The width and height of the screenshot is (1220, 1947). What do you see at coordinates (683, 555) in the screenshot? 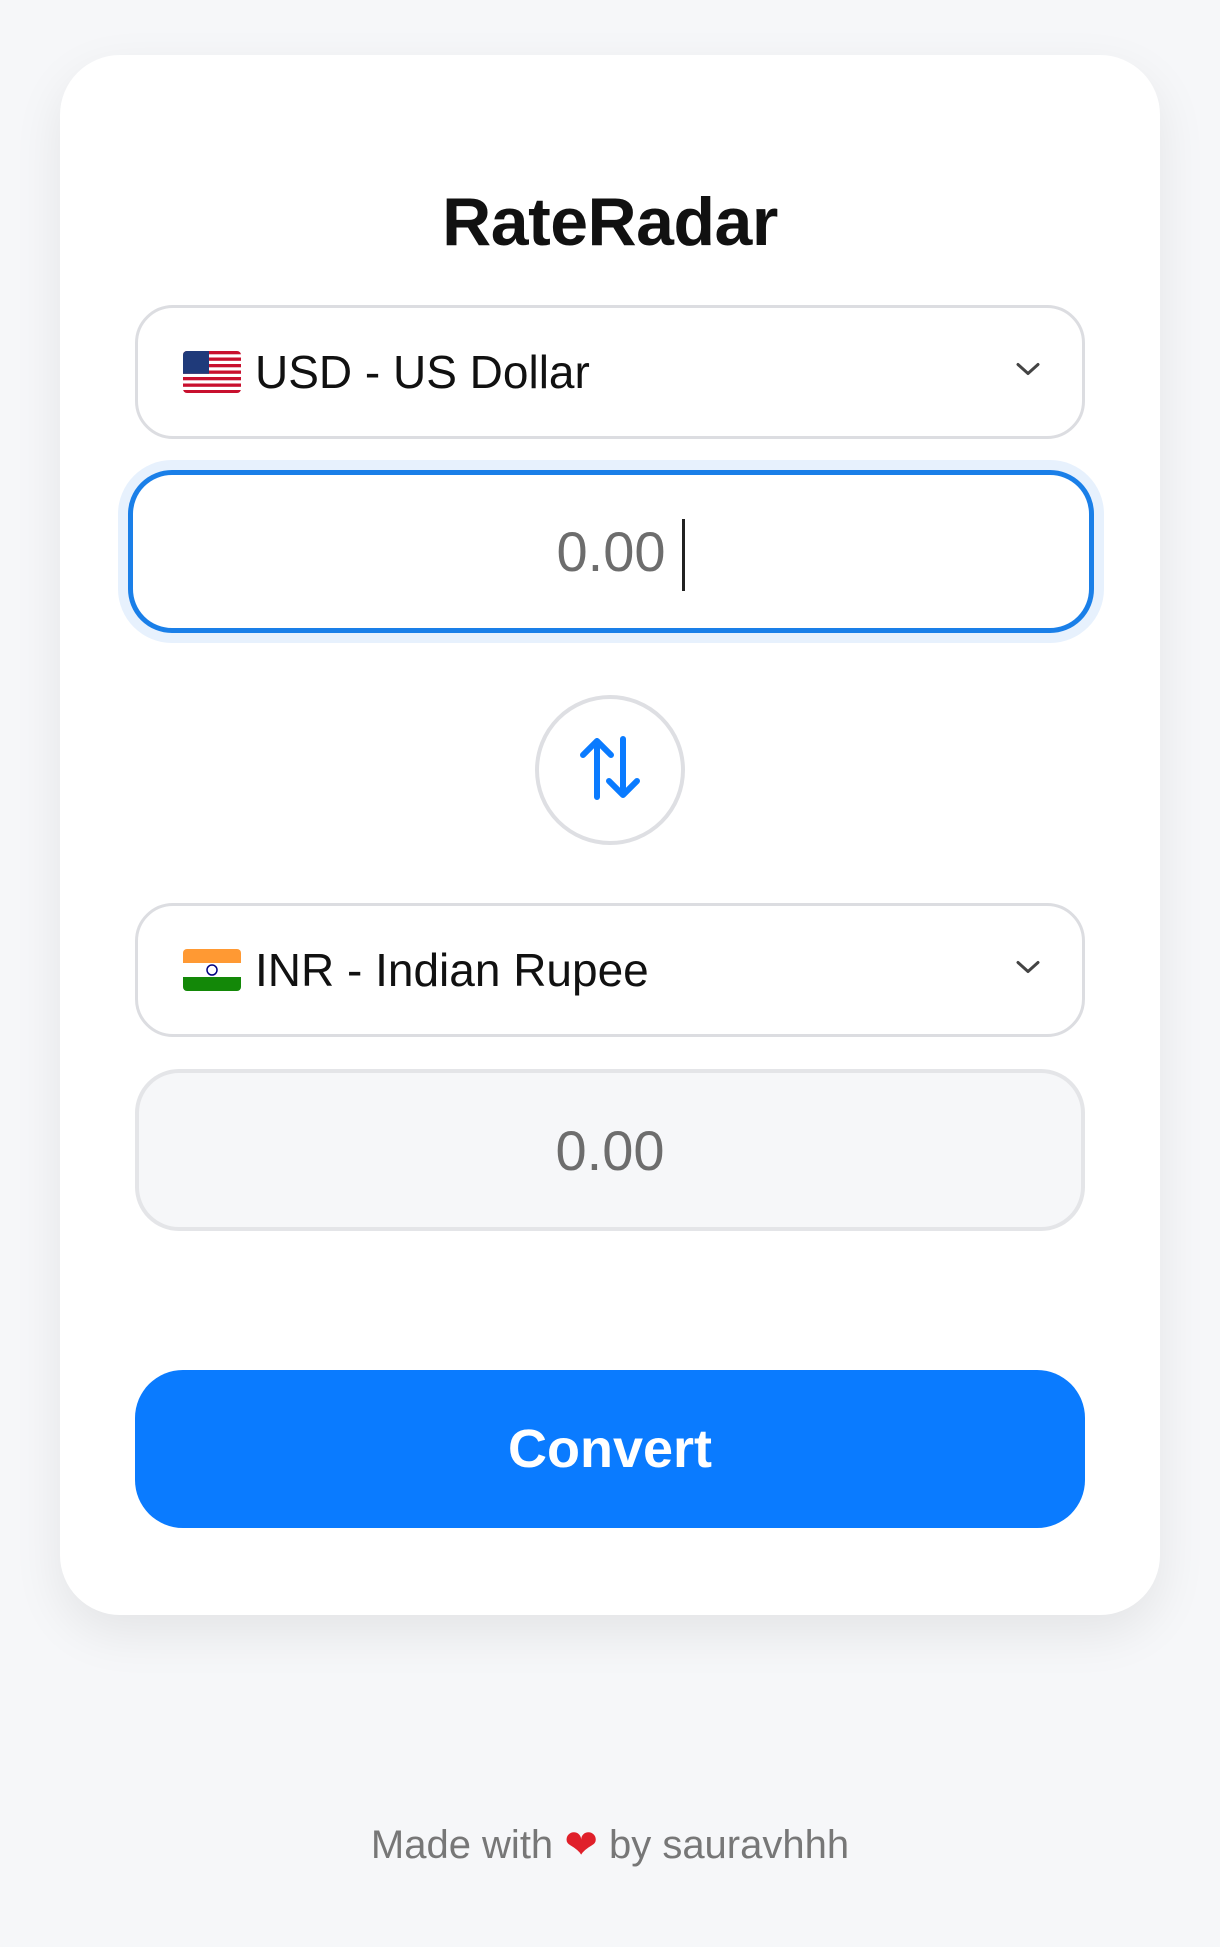
I see `text-caret` at bounding box center [683, 555].